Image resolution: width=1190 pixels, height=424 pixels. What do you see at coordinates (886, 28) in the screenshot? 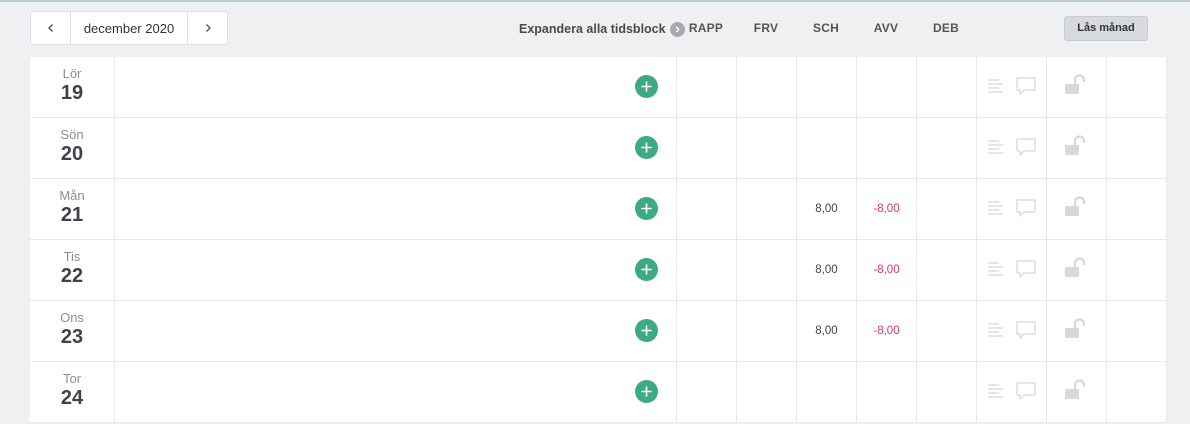
I see `column-header-avv: AVV` at bounding box center [886, 28].